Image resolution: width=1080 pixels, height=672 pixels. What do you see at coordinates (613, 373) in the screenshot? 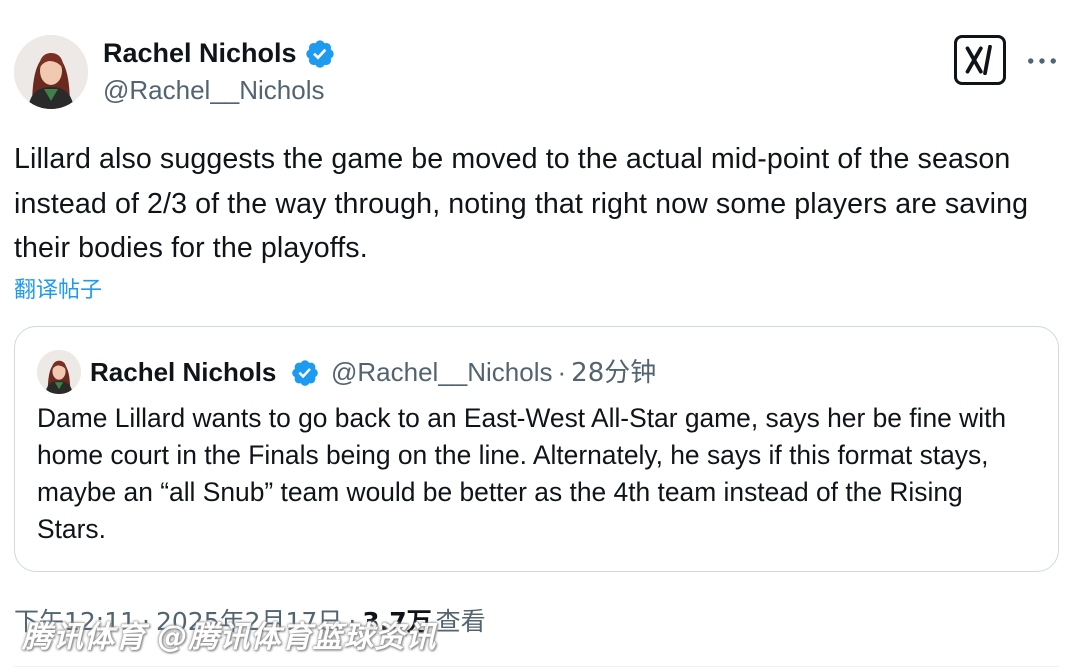
I see `quoted-tweet-time: 28分钟` at bounding box center [613, 373].